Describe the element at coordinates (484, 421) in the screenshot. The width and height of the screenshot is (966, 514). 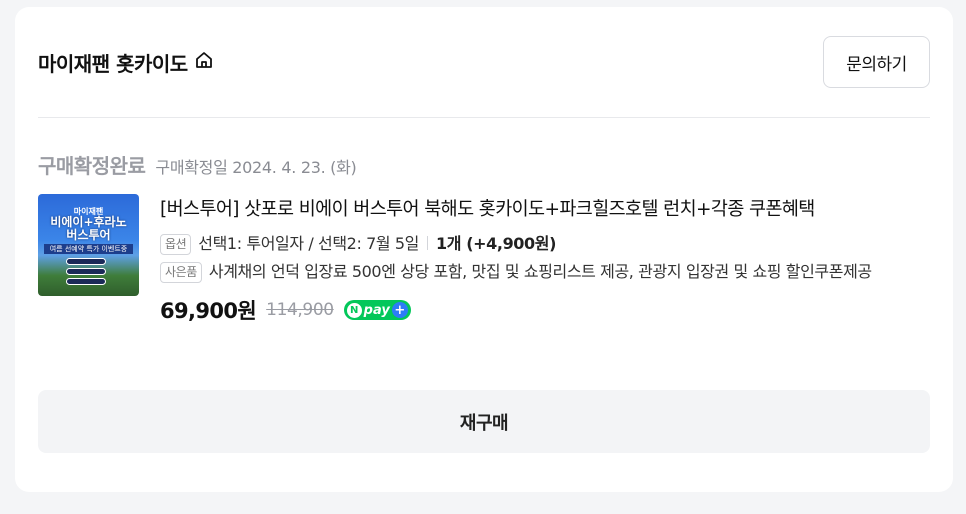
I see `rebuy-button: 재구매` at that location.